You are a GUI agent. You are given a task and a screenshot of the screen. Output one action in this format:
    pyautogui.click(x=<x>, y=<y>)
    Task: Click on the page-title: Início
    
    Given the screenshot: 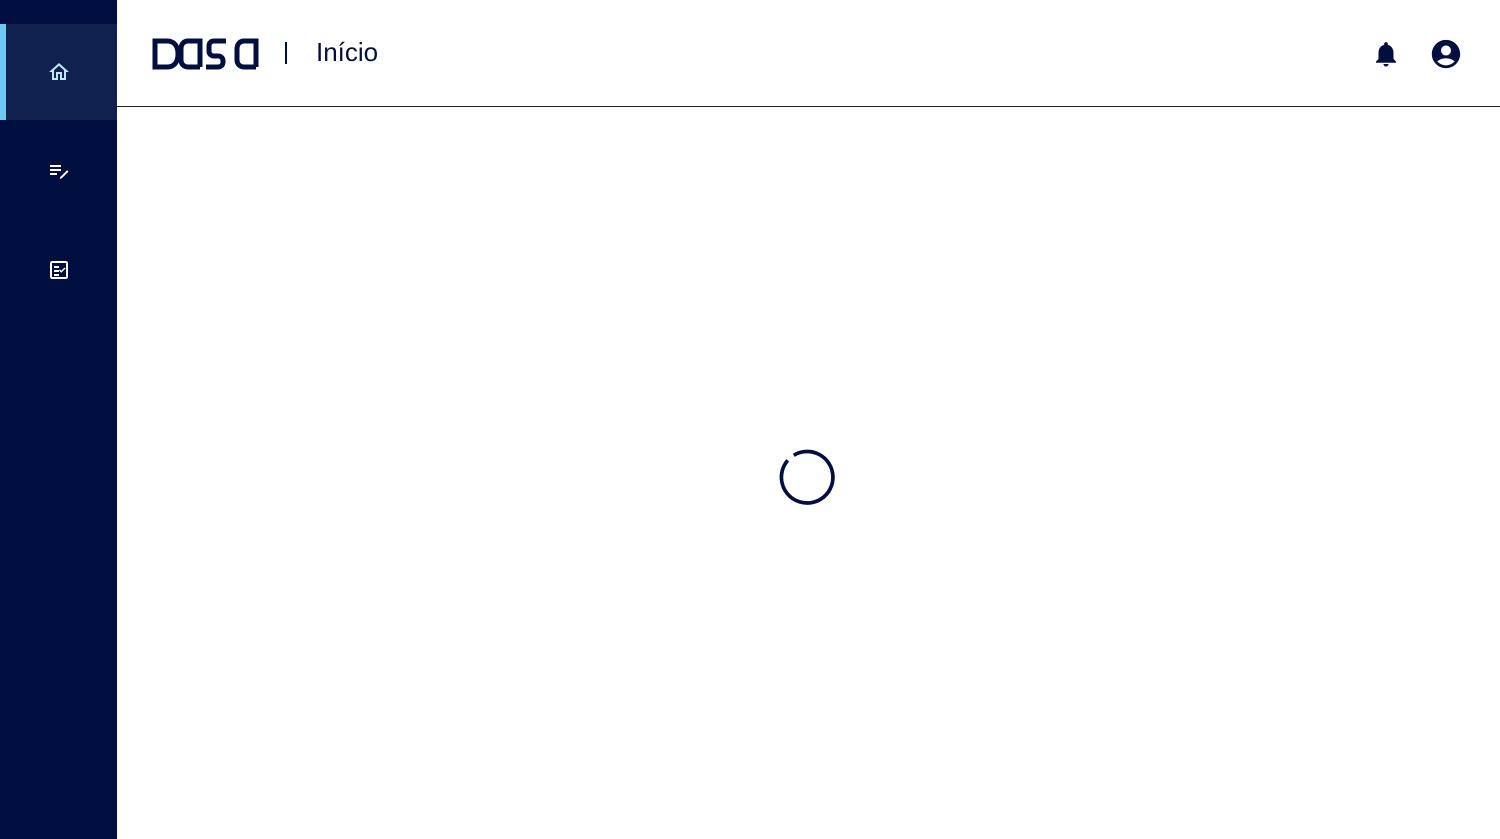 What is the action you would take?
    pyautogui.click(x=347, y=52)
    